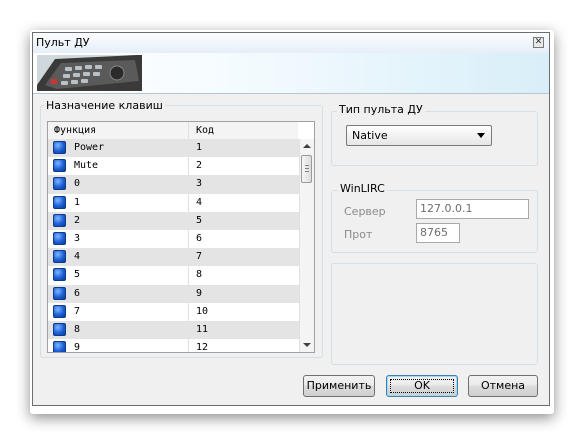 This screenshot has width=581, height=438. Describe the element at coordinates (434, 314) in the screenshot. I see `empty-group-box` at that location.